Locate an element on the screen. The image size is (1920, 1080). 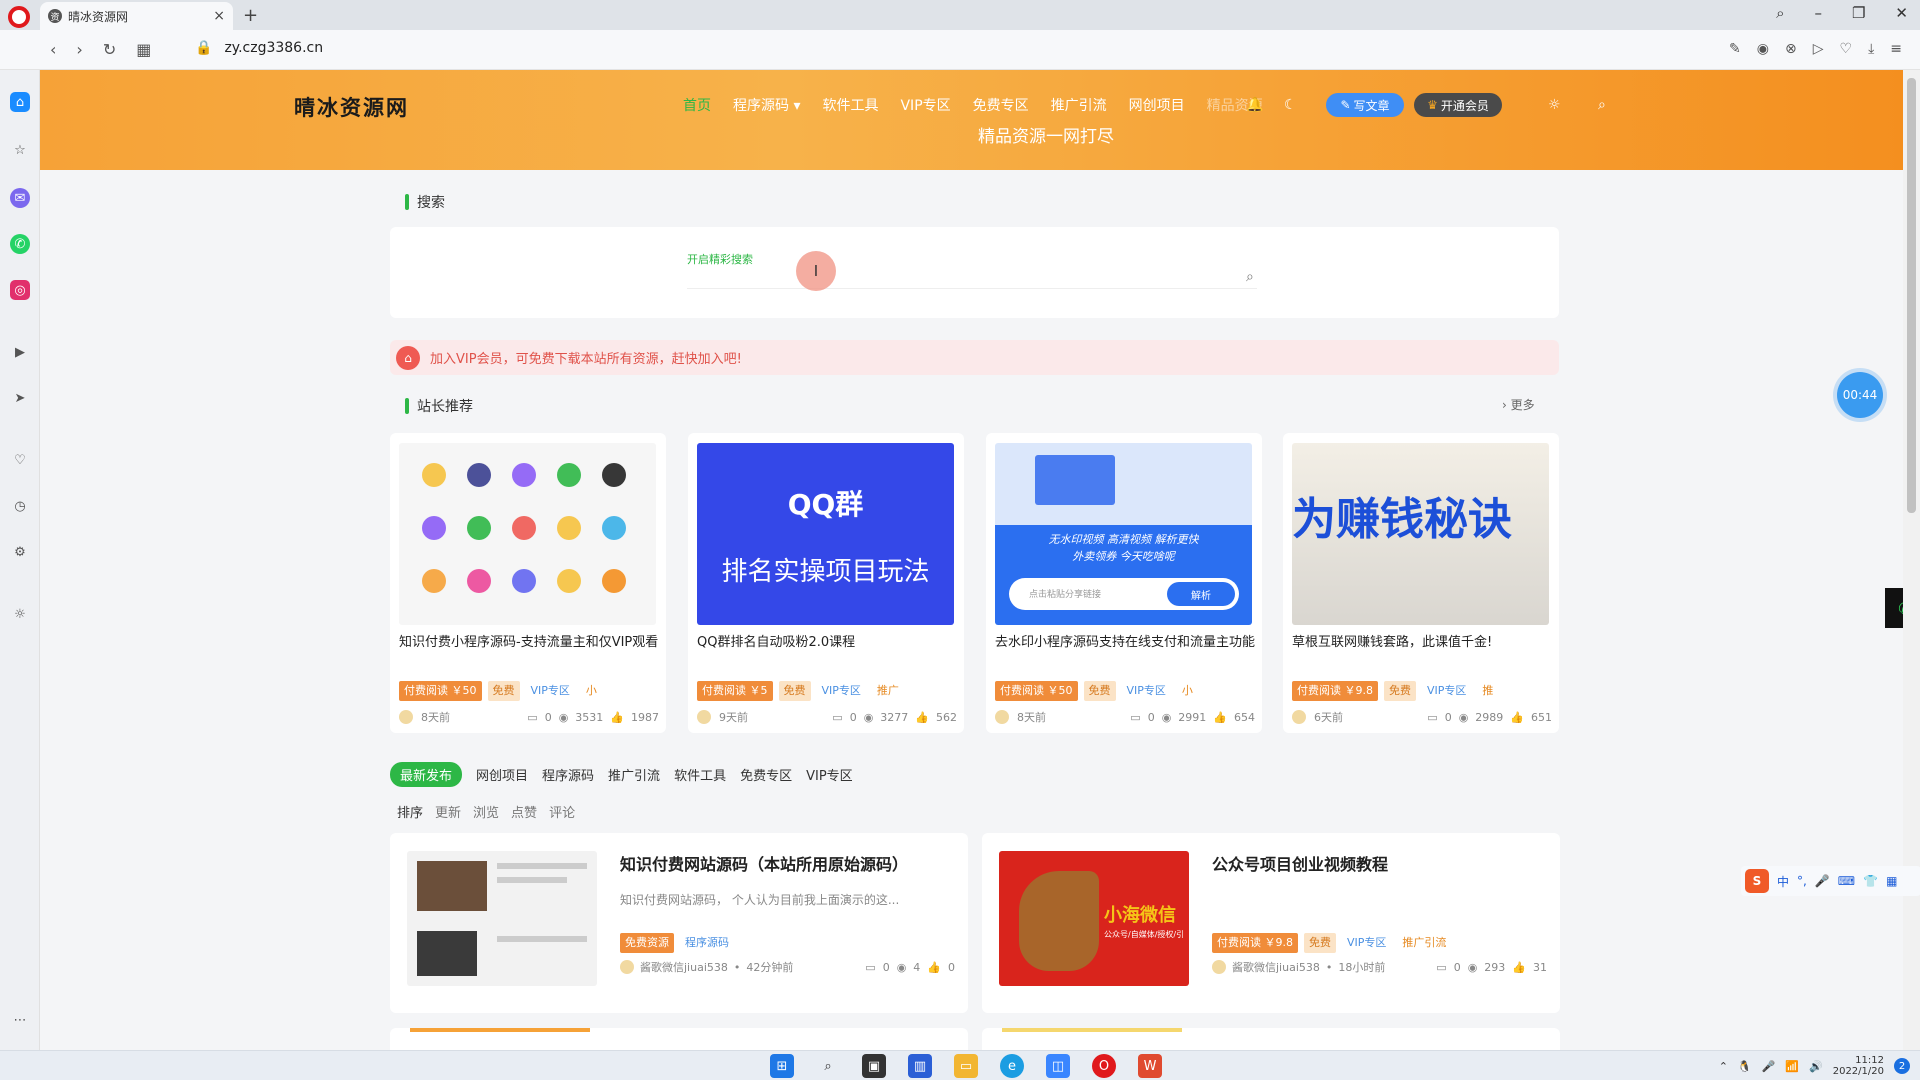
list-title: 知识付费网站源码（本站所用原始源码） is located at coordinates (764, 863).